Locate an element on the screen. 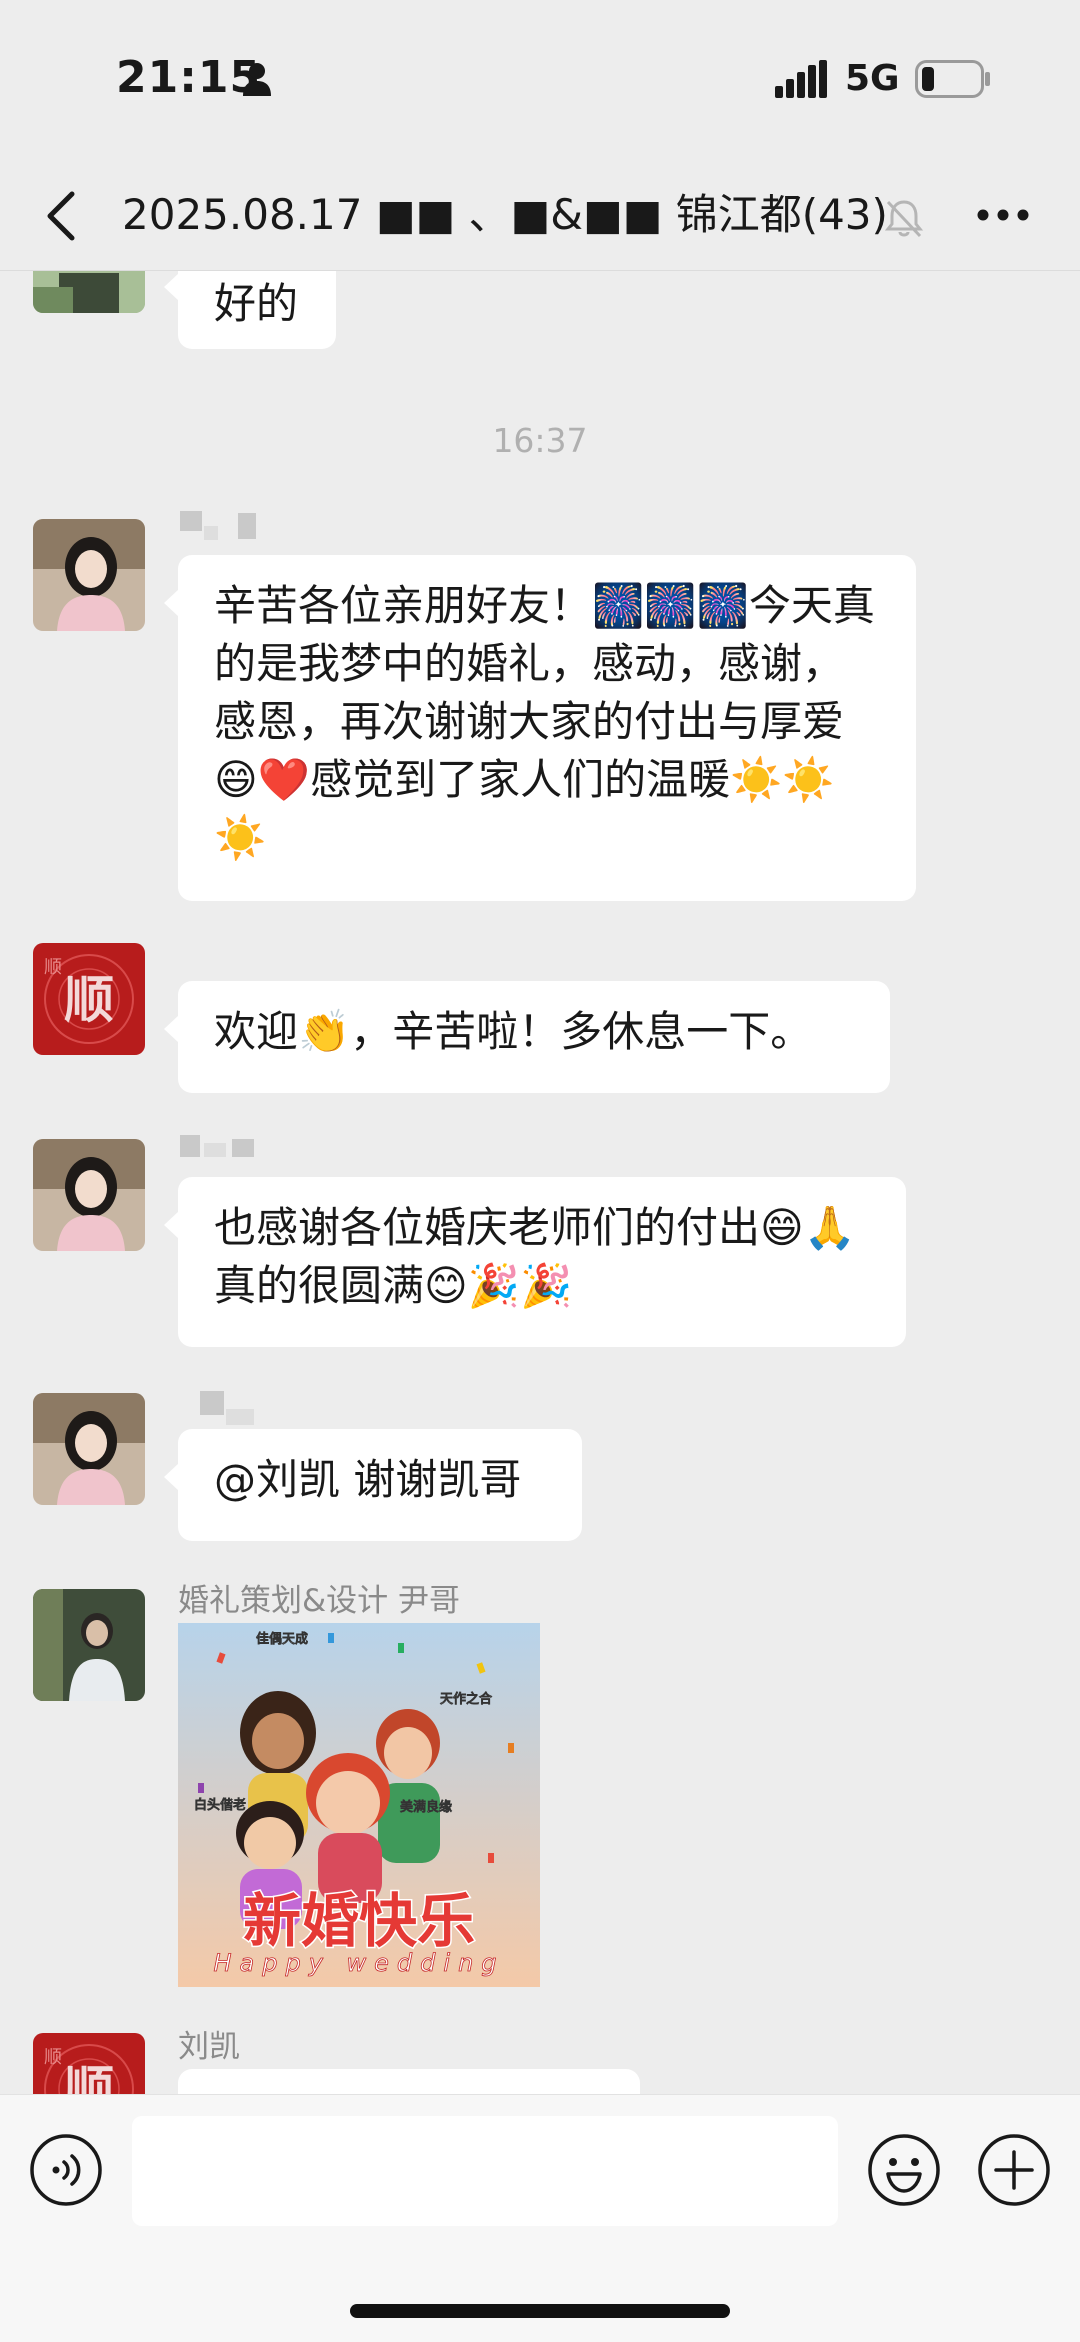  message-input is located at coordinates (485, 2171).